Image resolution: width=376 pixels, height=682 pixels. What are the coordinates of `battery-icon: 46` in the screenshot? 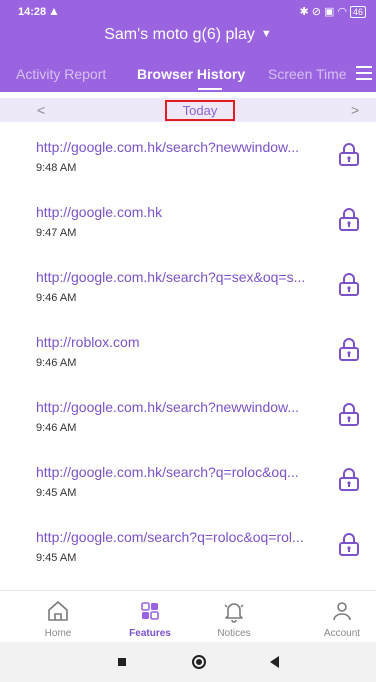 It's located at (357, 12).